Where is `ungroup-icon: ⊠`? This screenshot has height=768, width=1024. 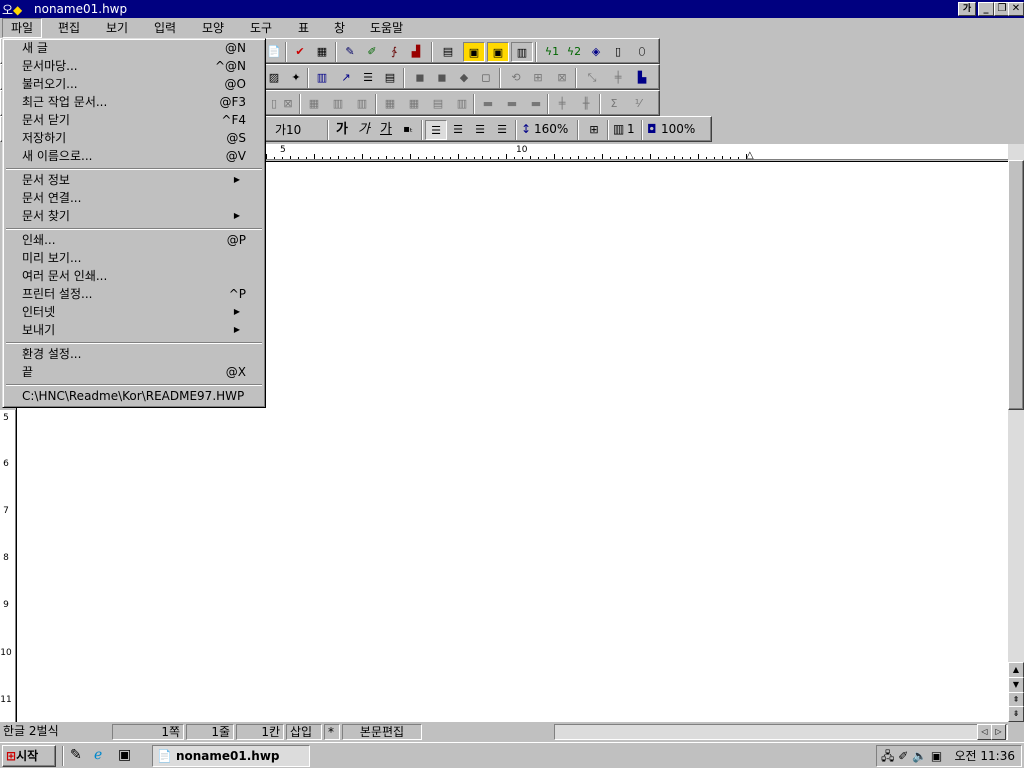 ungroup-icon: ⊠ is located at coordinates (562, 78).